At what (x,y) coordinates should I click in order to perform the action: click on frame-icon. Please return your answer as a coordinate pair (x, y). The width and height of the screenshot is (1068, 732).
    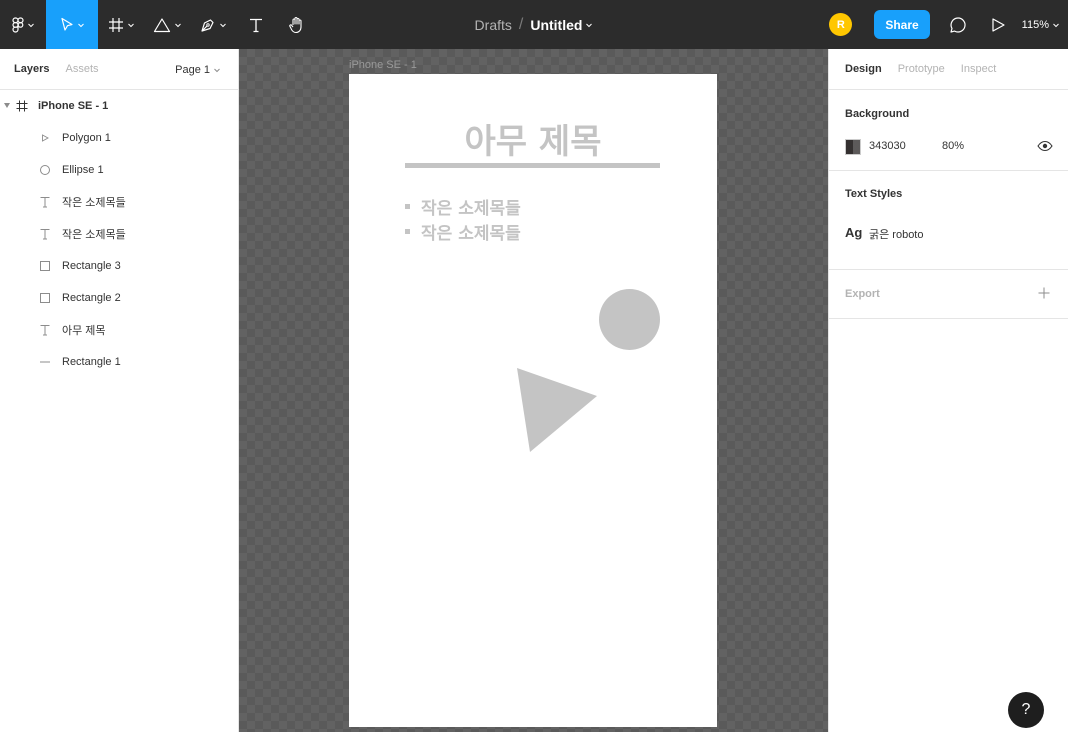
    Looking at the image, I should click on (22, 106).